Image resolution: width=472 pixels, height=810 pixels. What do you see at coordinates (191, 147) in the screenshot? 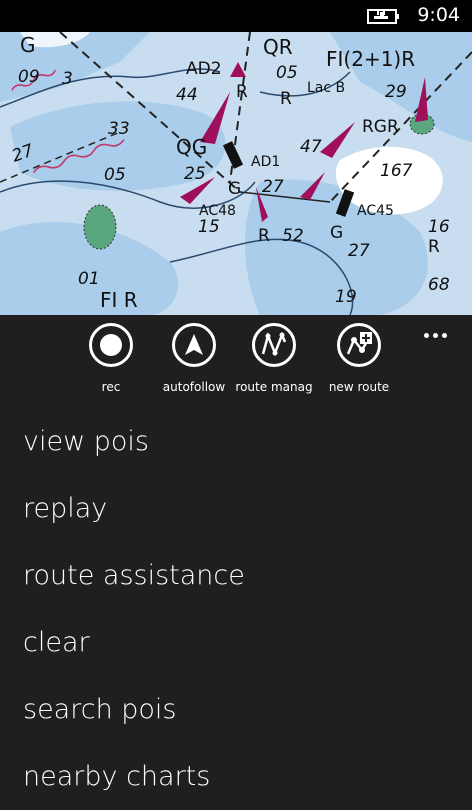
I see `svg-text: QG` at bounding box center [191, 147].